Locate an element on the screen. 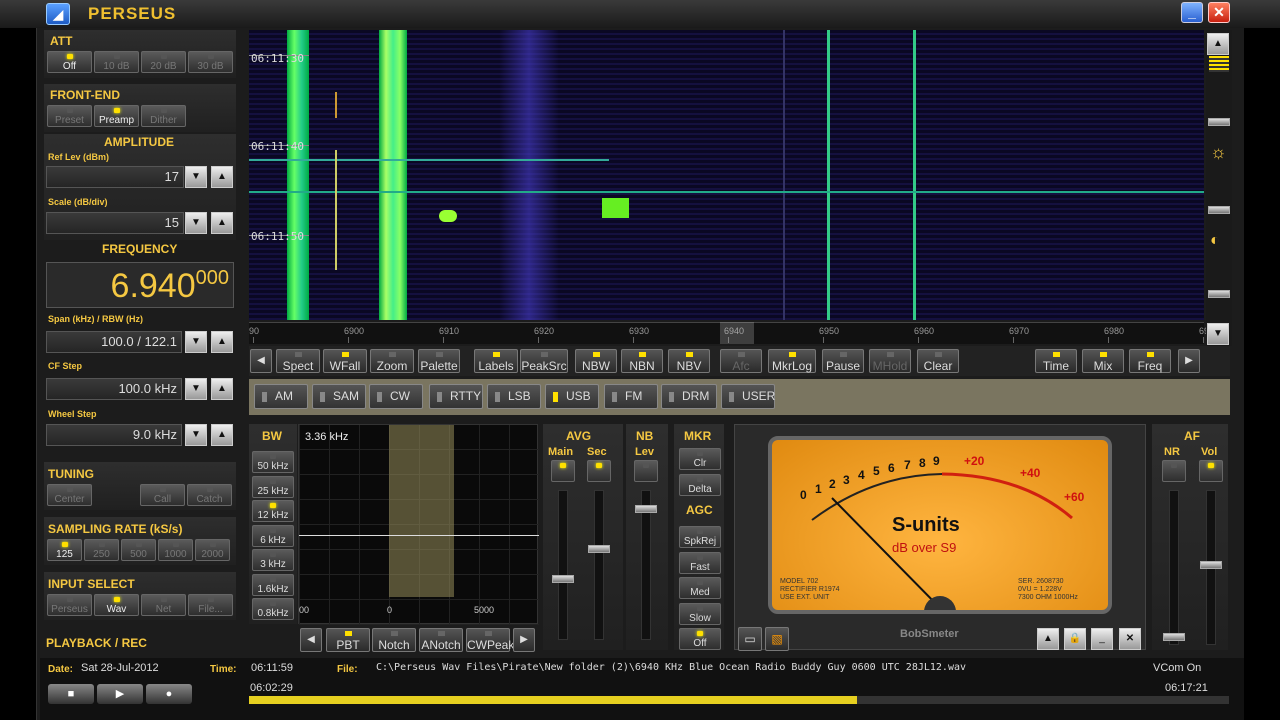 This screenshot has width=1280, height=720. wheel-step-down-button: ▼ is located at coordinates (196, 435).